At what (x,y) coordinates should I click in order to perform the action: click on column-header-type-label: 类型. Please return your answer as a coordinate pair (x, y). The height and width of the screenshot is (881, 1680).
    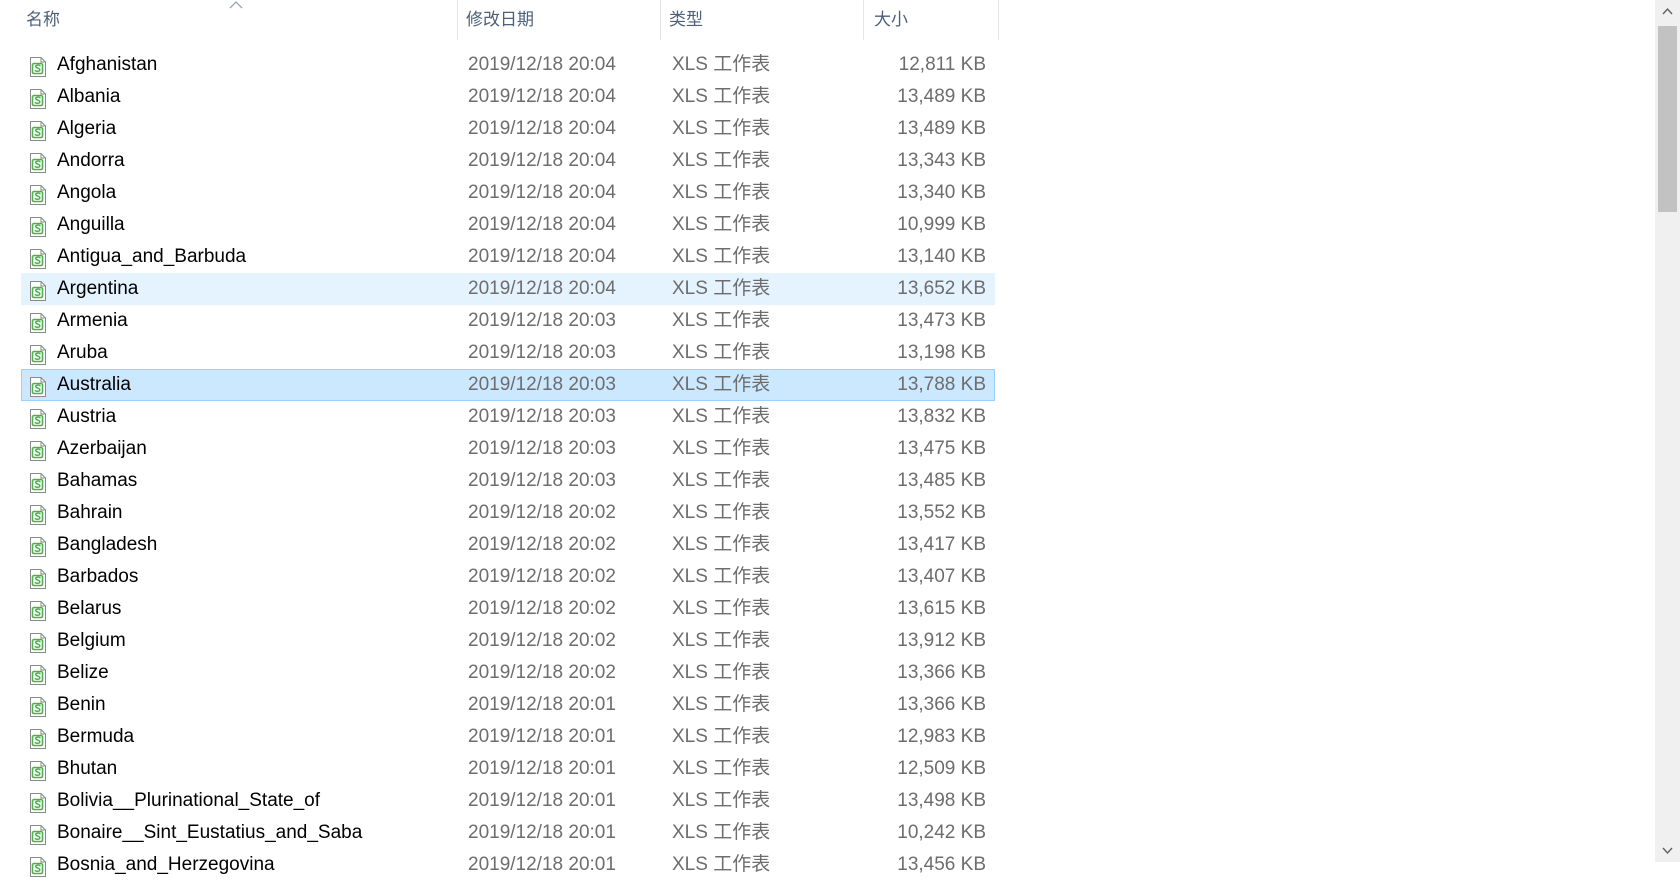
    Looking at the image, I should click on (686, 19).